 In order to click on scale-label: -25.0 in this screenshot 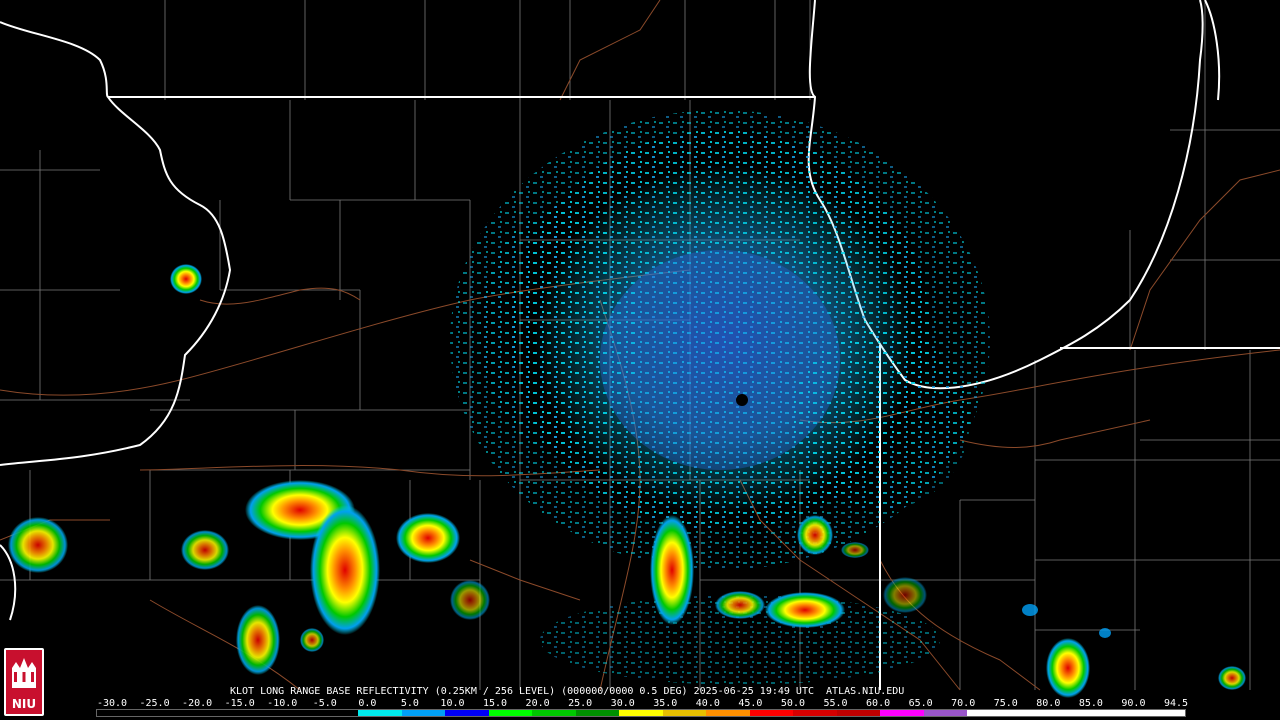, I will do `click(154, 703)`.